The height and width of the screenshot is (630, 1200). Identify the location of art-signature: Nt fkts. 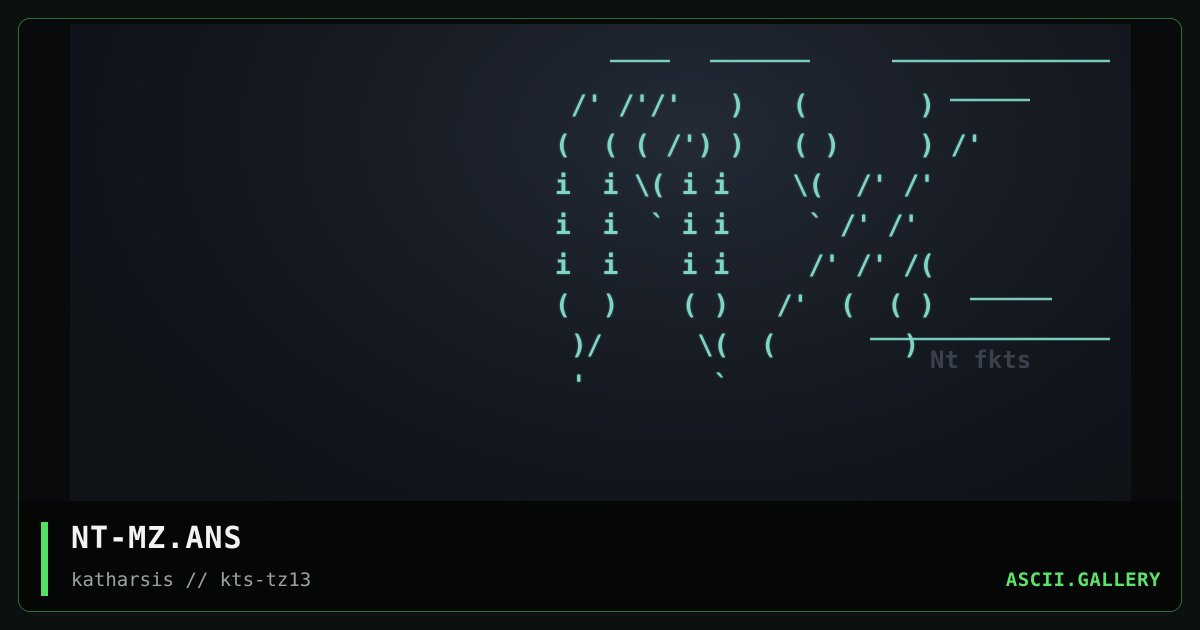
(981, 360).